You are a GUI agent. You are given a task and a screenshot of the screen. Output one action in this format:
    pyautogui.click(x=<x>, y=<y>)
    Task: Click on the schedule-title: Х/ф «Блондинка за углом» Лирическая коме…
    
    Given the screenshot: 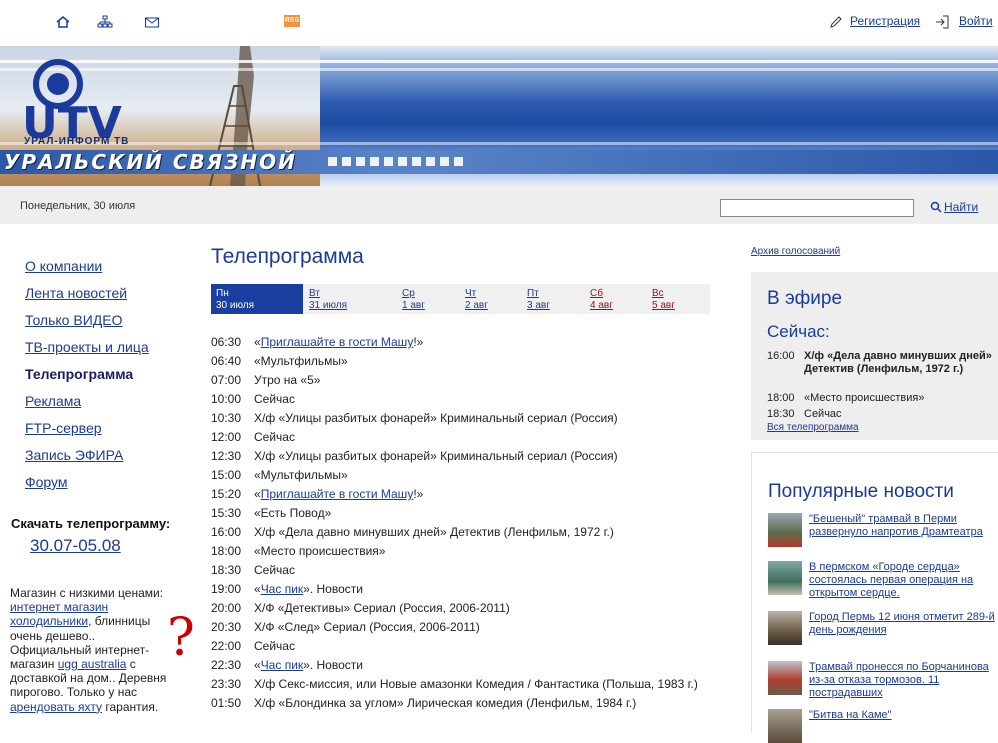 What is the action you would take?
    pyautogui.click(x=445, y=703)
    